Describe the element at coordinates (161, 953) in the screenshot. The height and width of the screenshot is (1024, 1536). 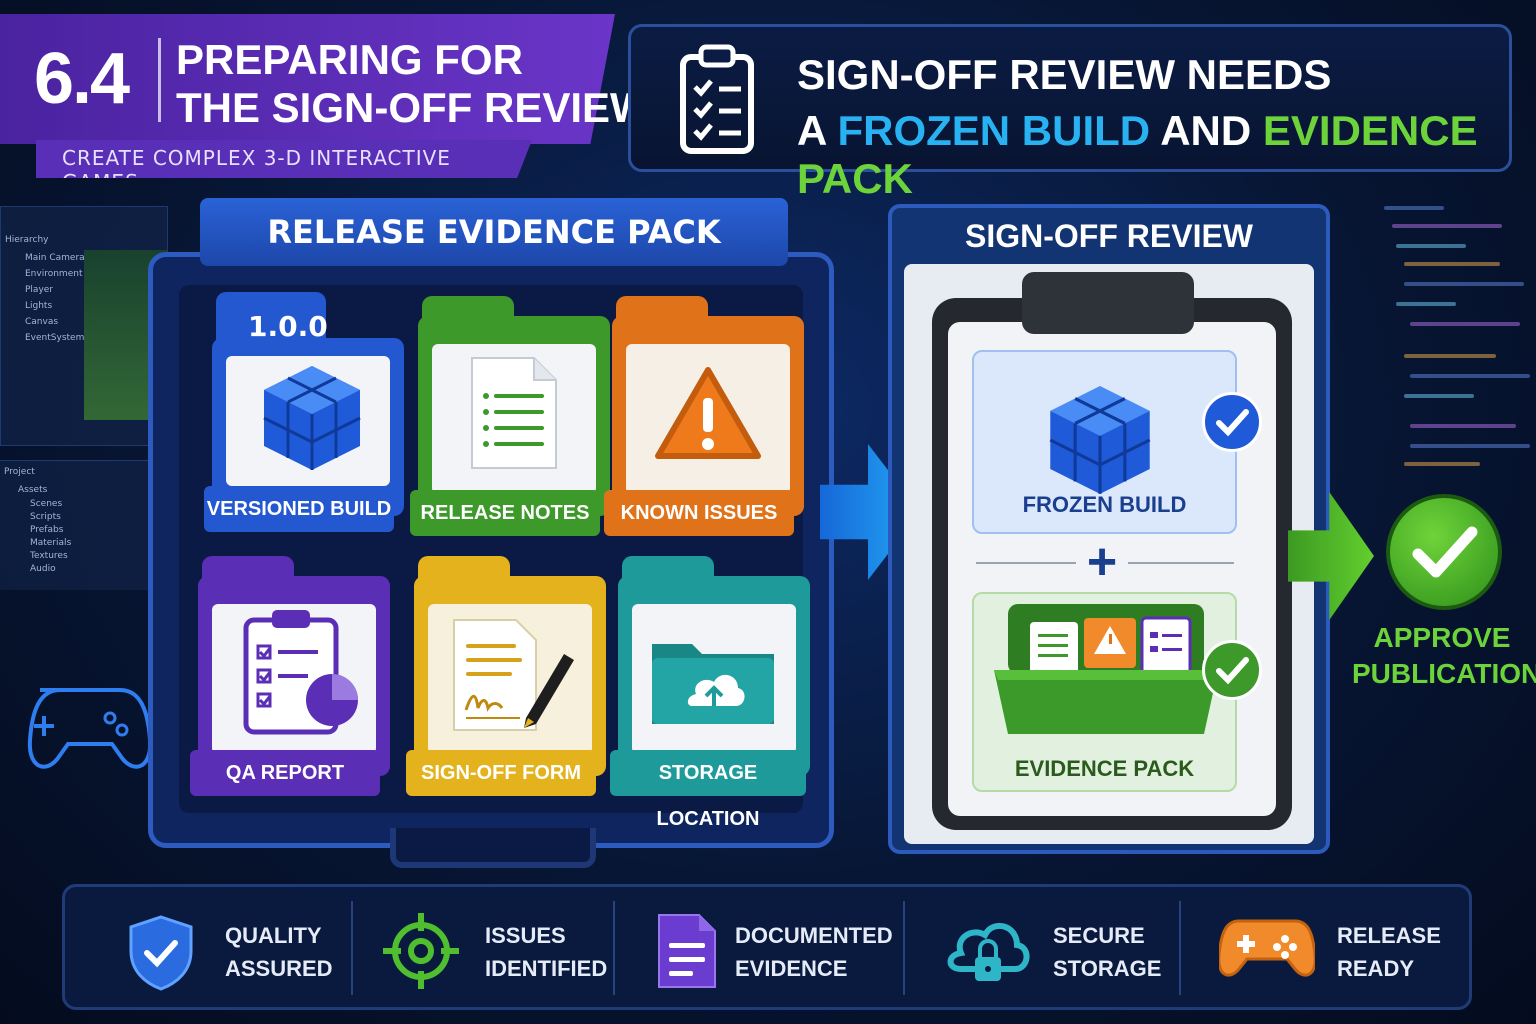
I see `shield-check-icon` at that location.